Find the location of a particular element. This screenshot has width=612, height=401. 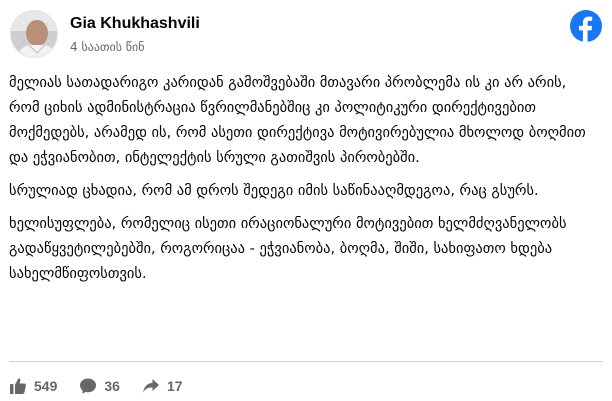

avatar-photo is located at coordinates (34, 34).